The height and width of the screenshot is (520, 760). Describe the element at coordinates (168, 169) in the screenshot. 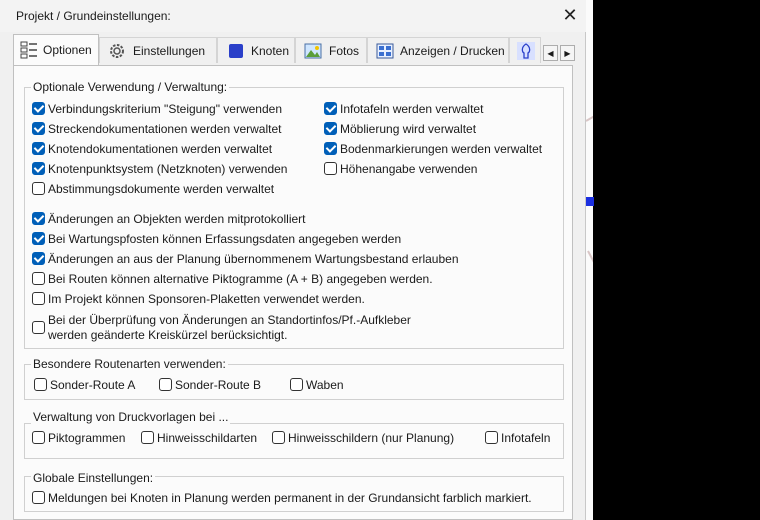

I see `checkbox-label: Knotenpunktsystem (Netzknoten) verwenden` at that location.